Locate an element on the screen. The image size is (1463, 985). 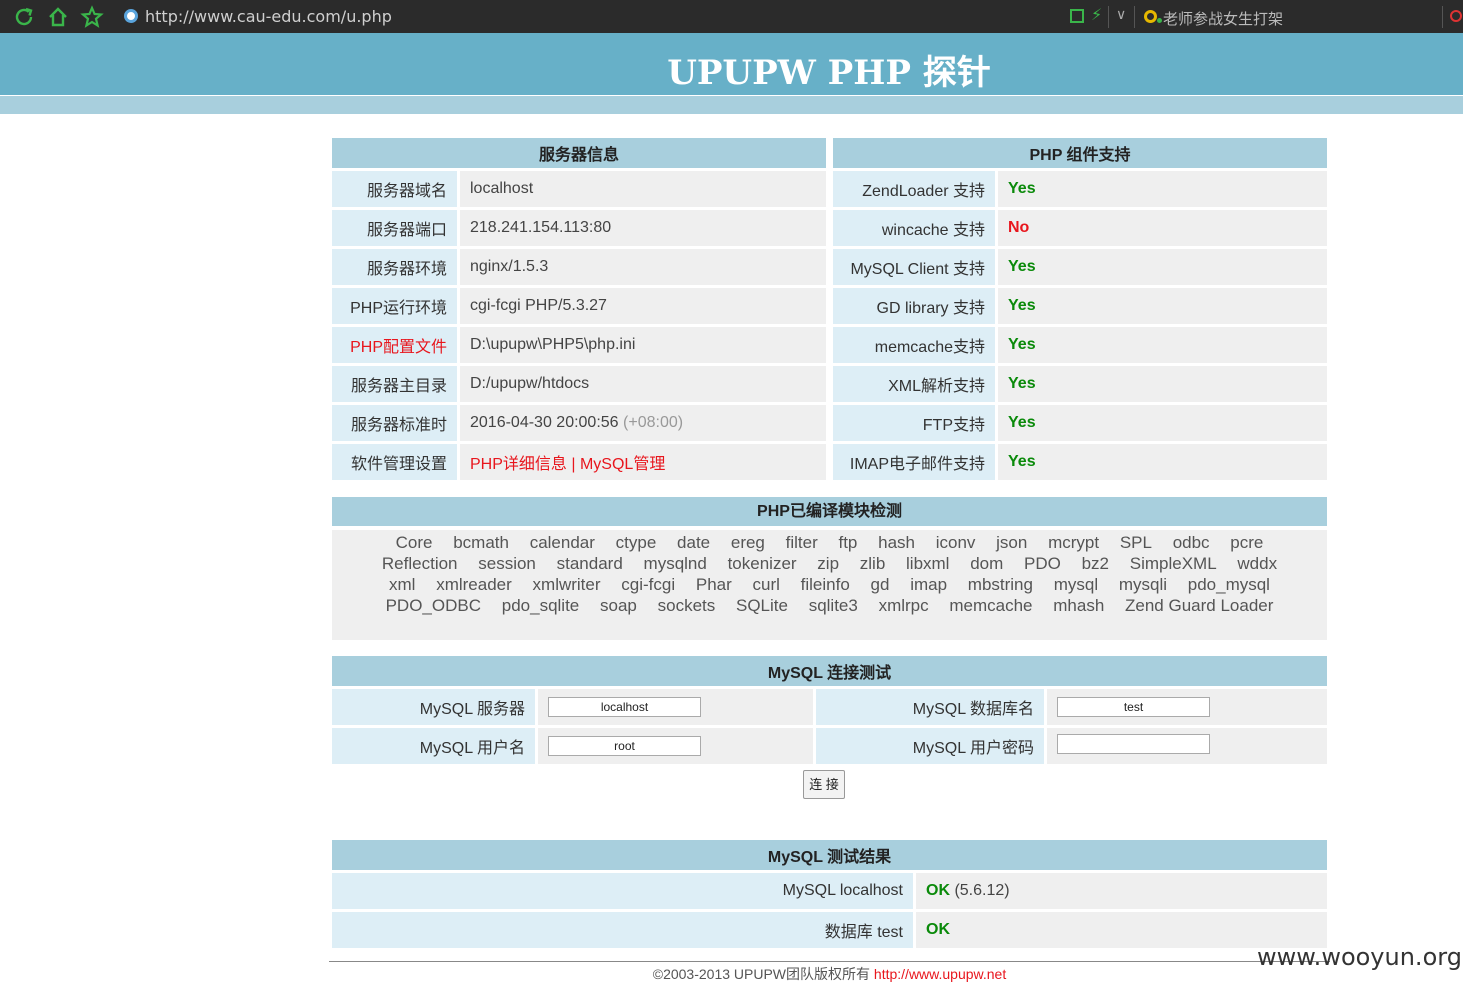
module-item: imap is located at coordinates (929, 584).